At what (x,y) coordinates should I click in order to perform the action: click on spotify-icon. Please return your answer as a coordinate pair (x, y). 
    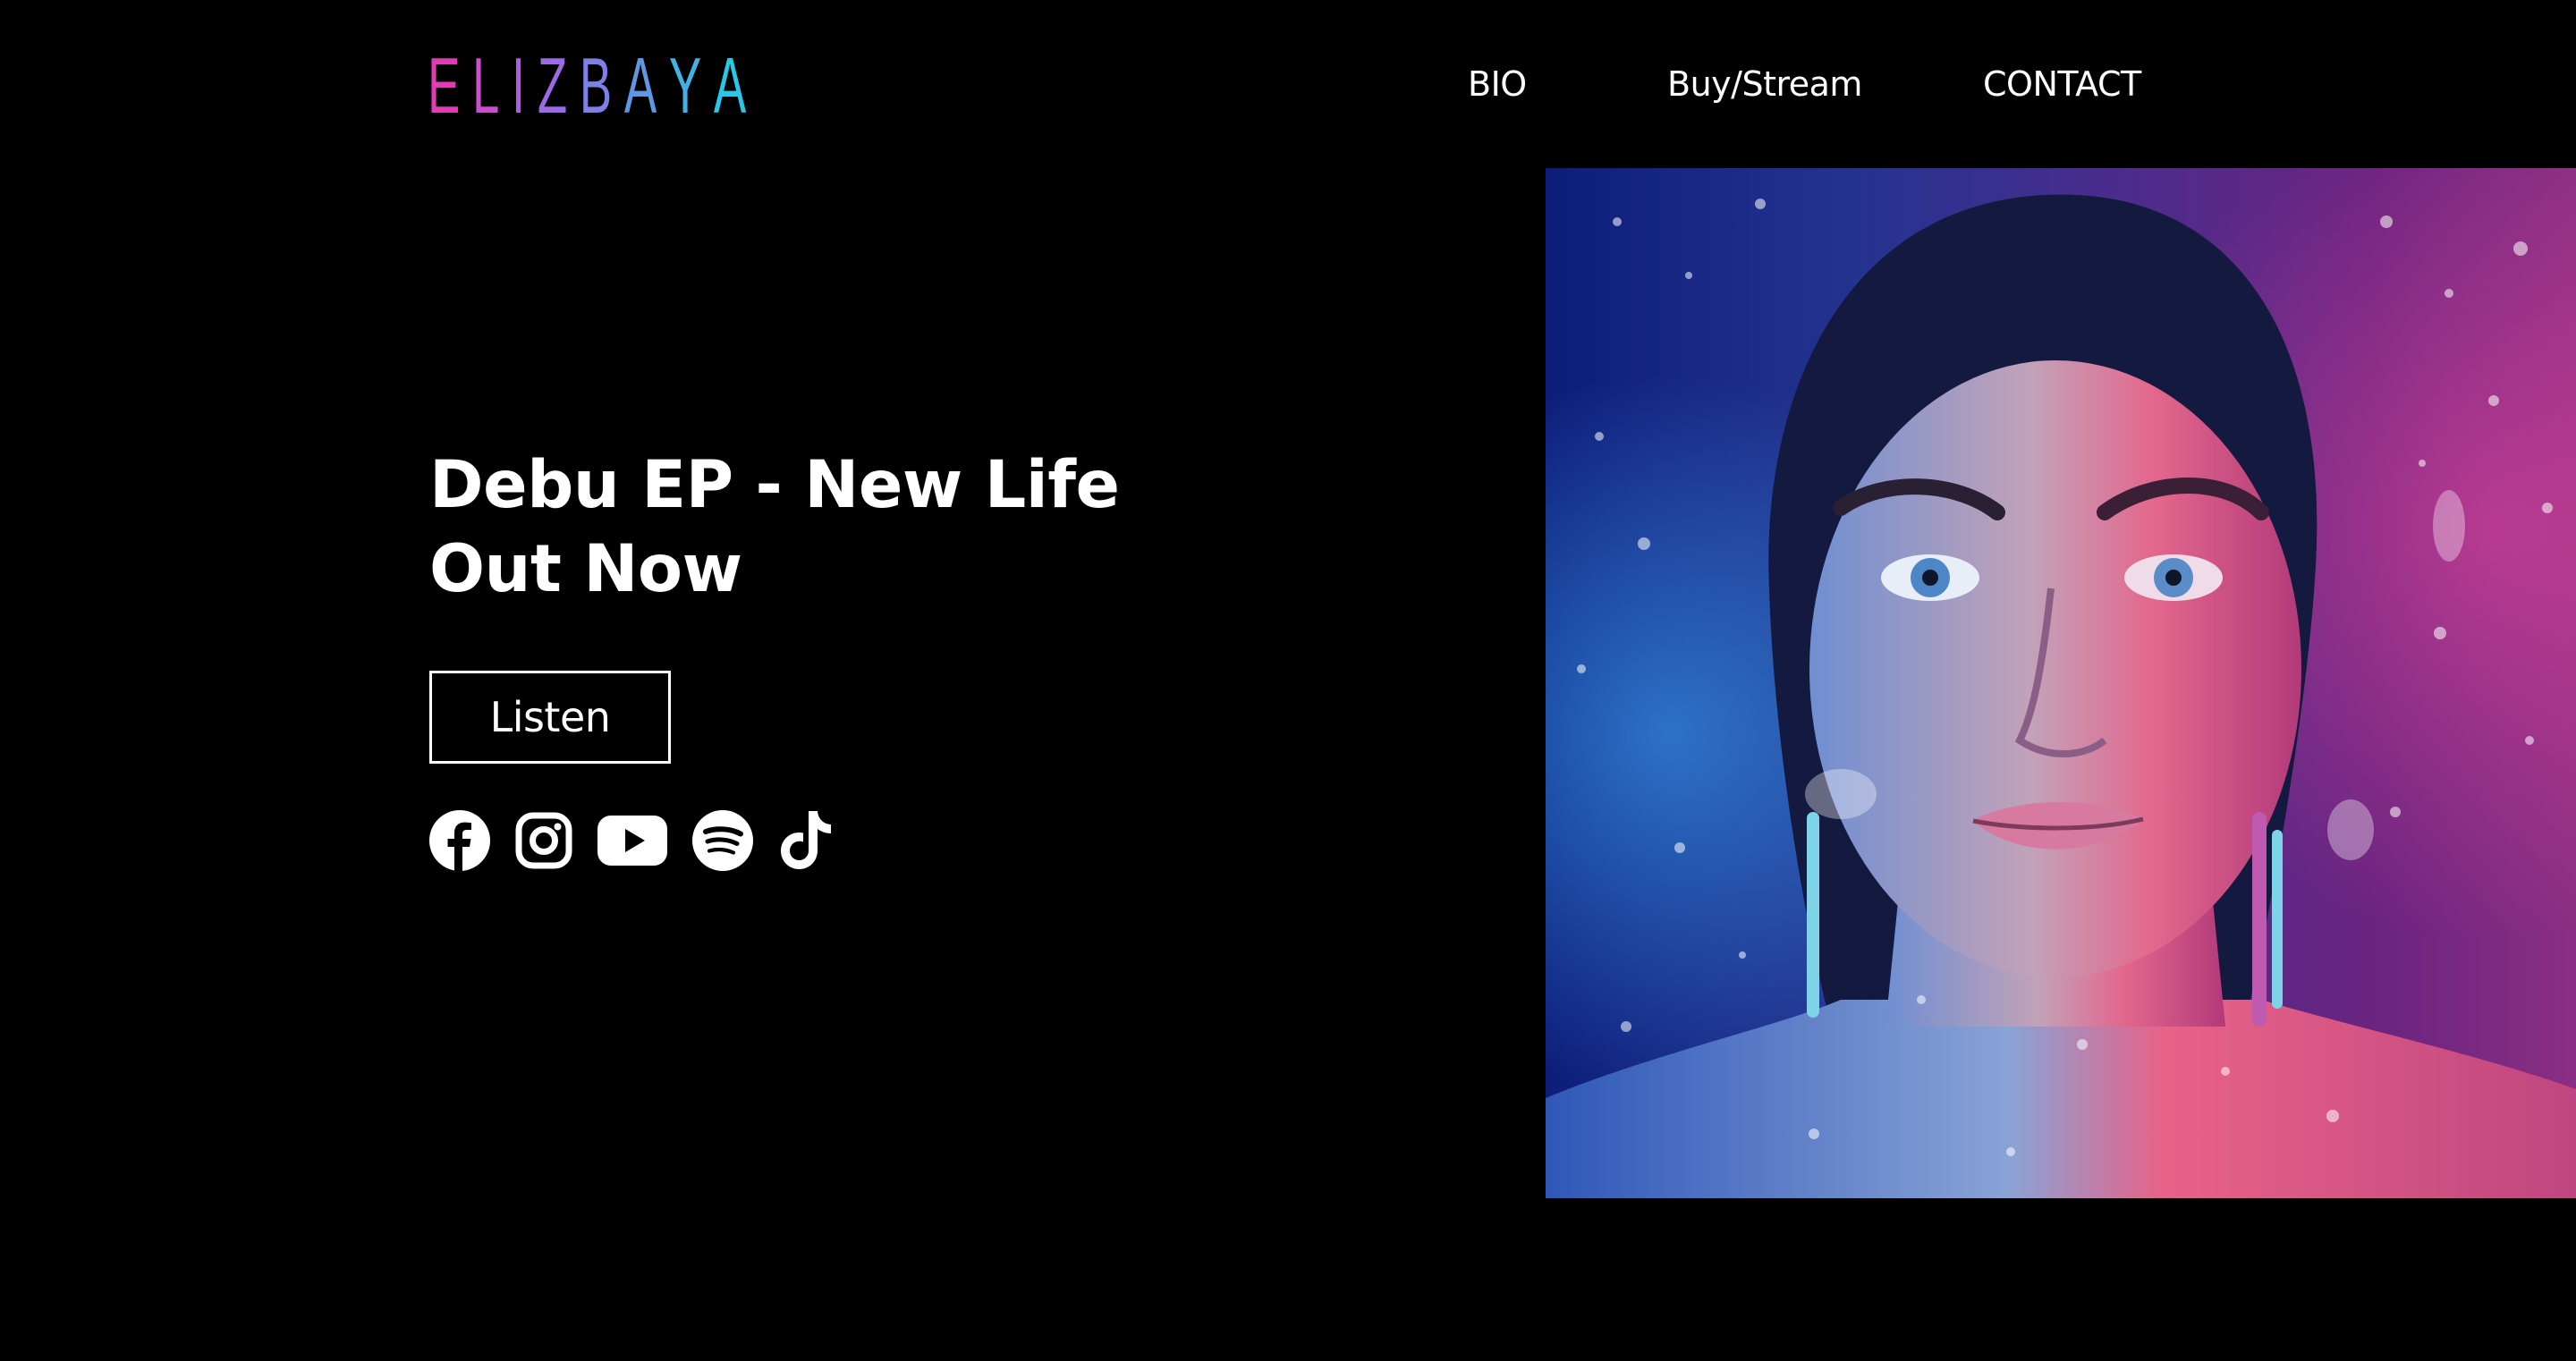
    Looking at the image, I should click on (722, 840).